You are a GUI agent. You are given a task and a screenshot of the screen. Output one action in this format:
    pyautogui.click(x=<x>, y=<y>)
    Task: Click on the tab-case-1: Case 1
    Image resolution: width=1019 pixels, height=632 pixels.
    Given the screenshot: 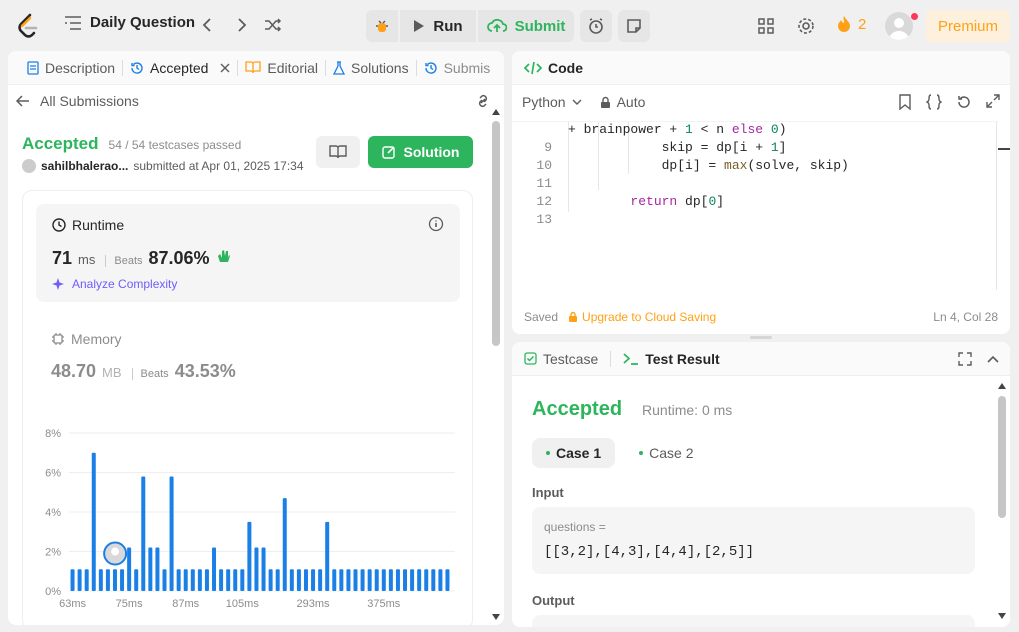 What is the action you would take?
    pyautogui.click(x=574, y=453)
    